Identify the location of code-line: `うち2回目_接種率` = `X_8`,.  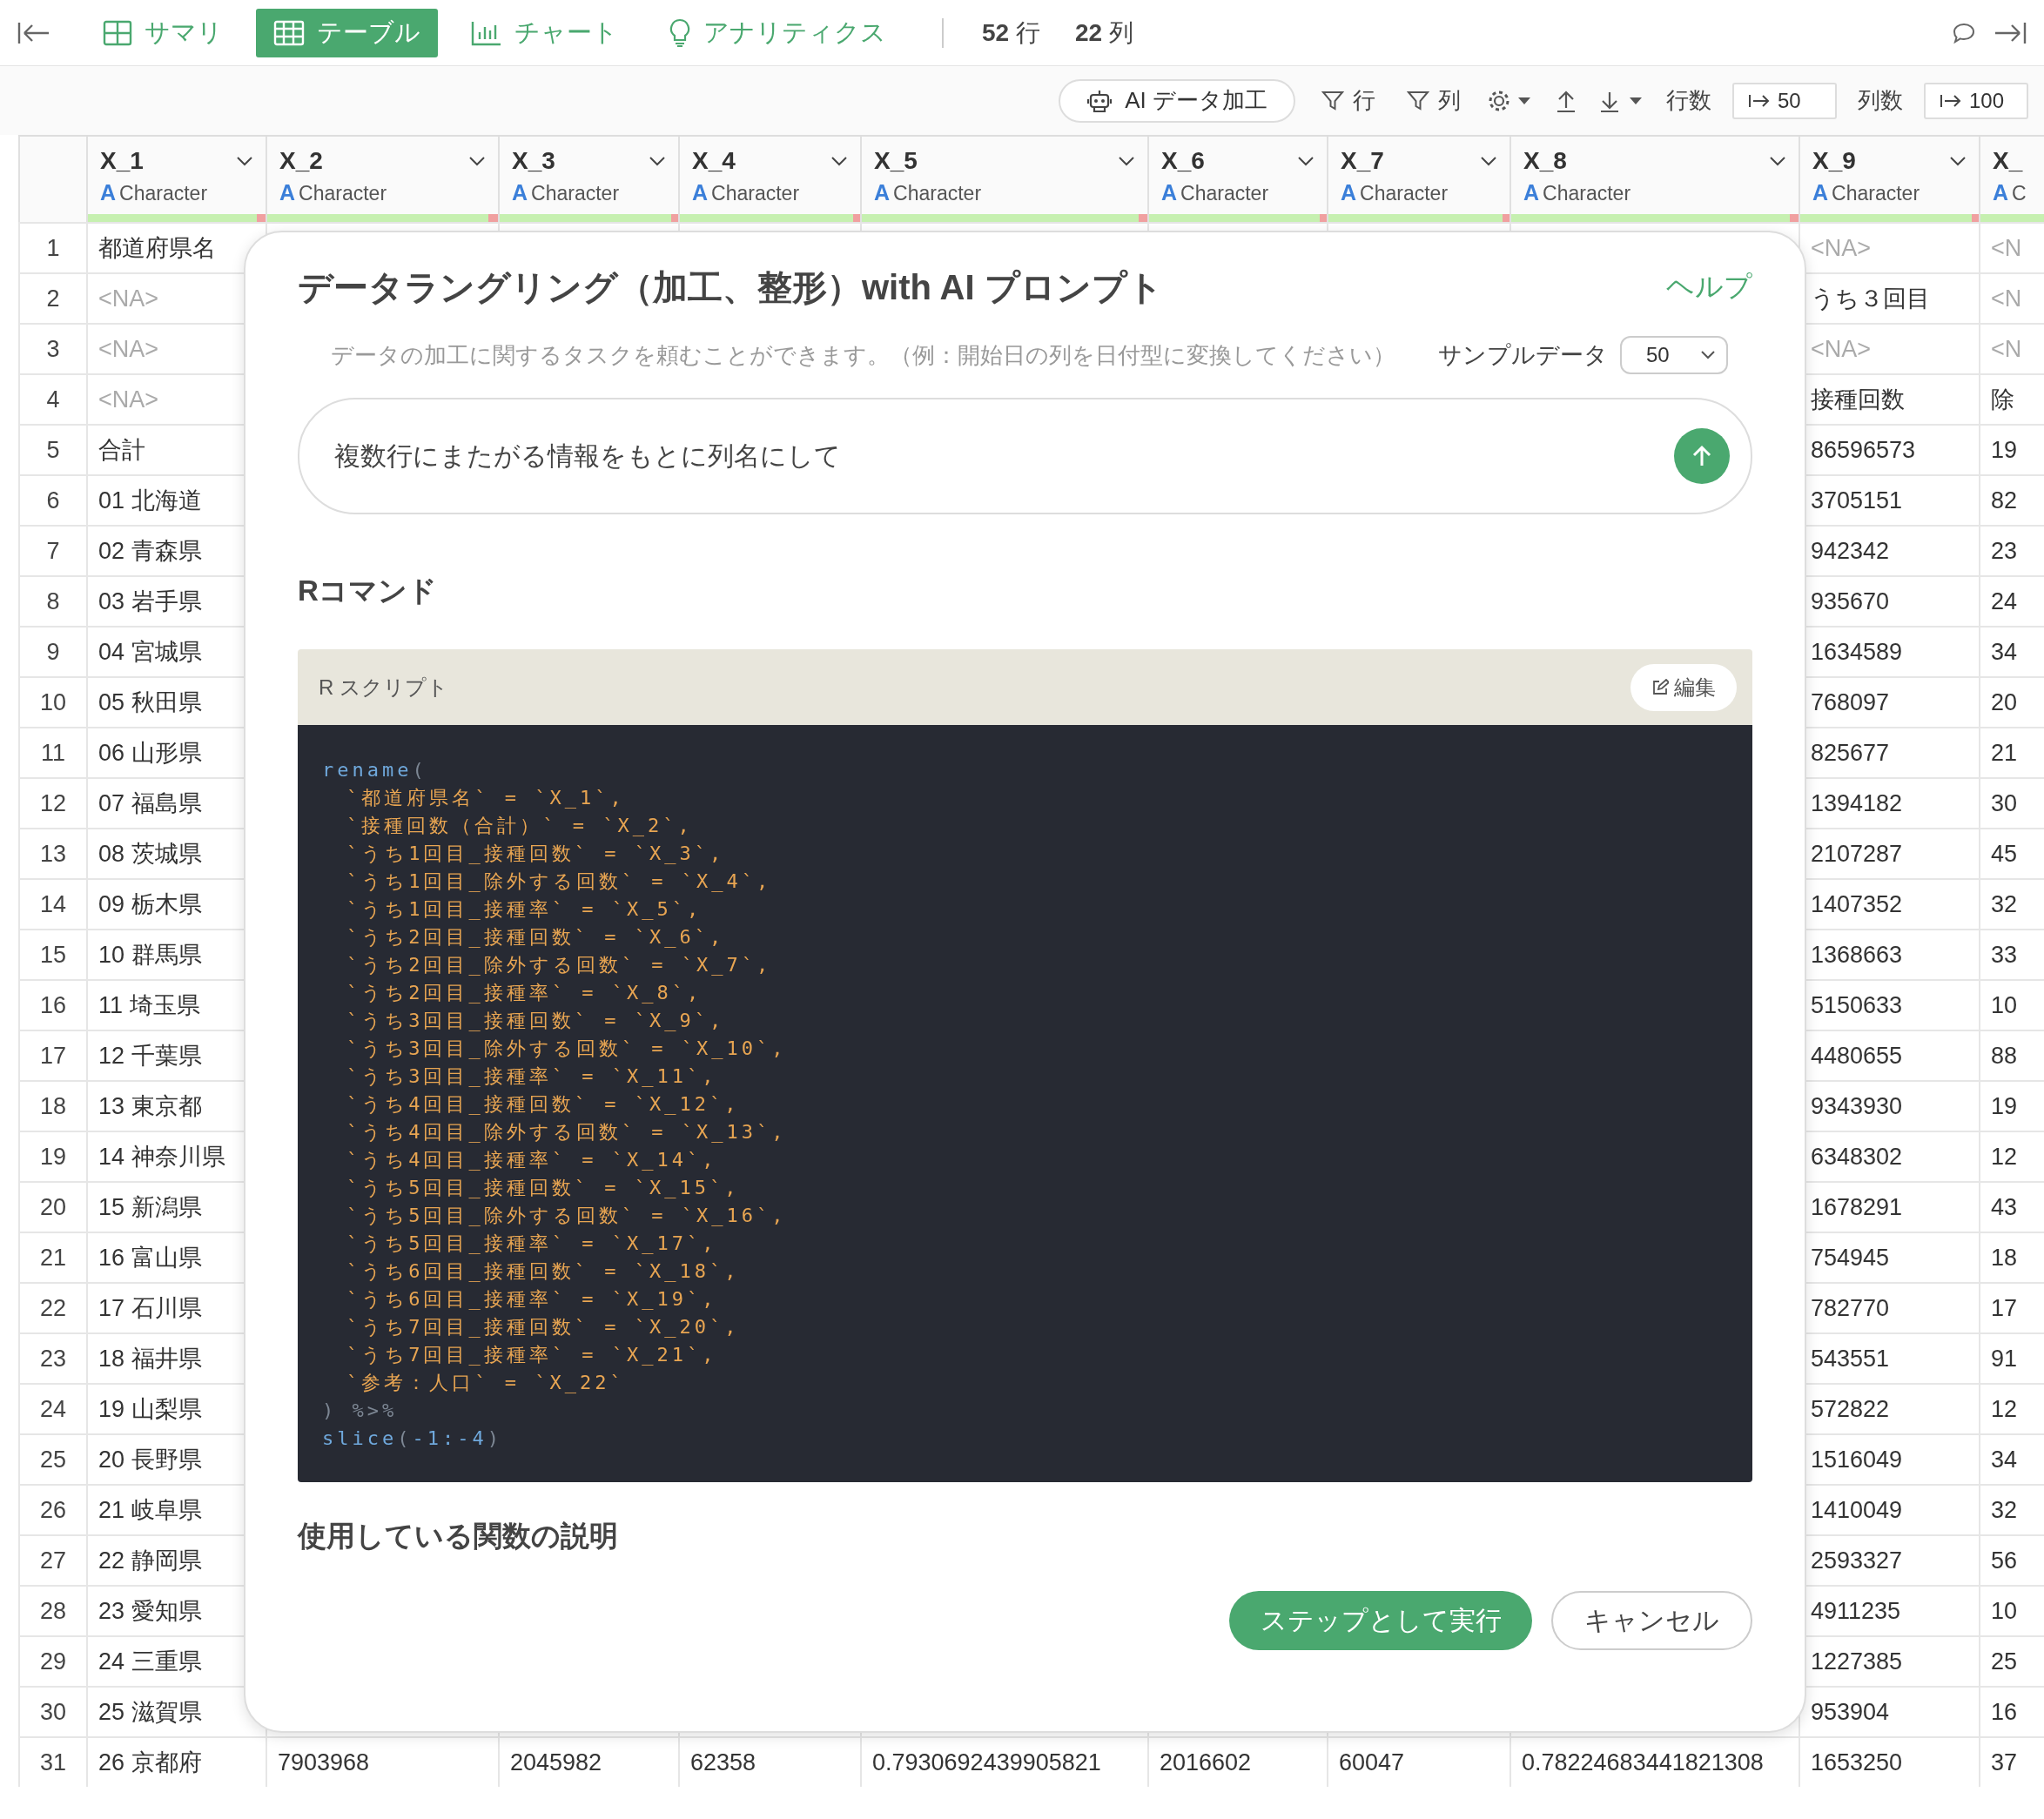
(524, 993).